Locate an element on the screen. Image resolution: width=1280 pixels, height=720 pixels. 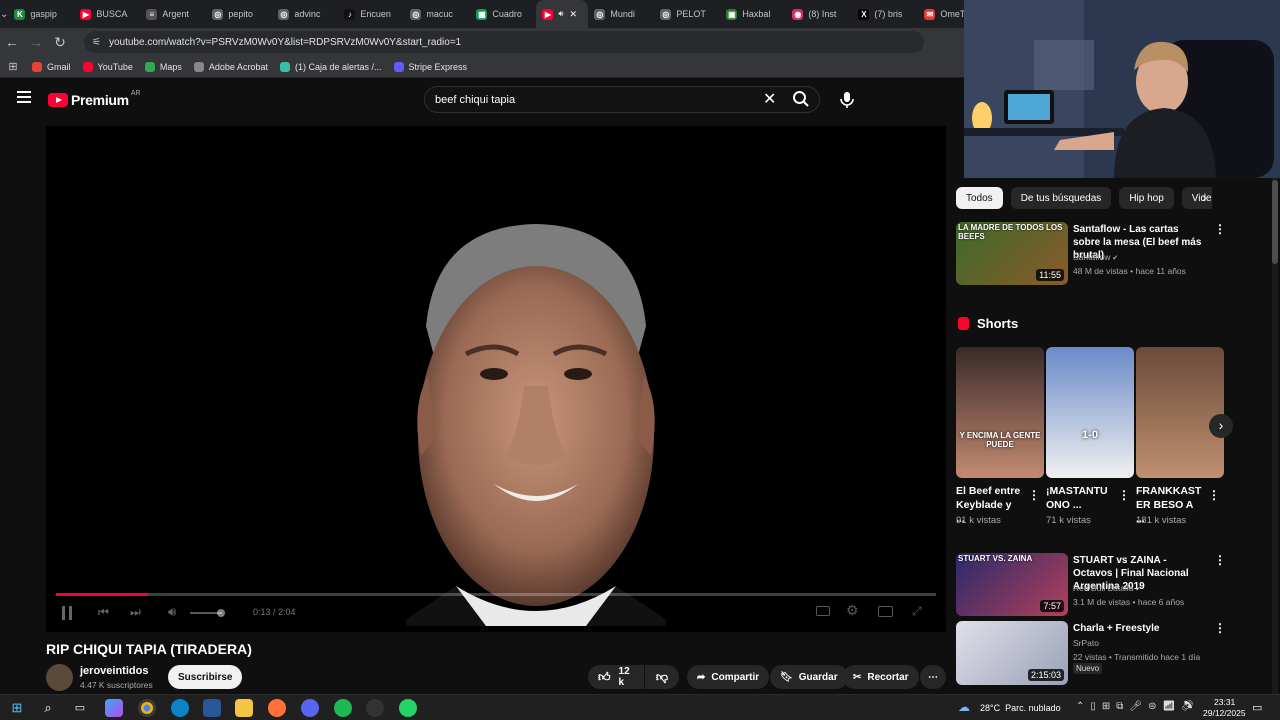
search-icon: ⌕ is located at coordinates (48, 708).